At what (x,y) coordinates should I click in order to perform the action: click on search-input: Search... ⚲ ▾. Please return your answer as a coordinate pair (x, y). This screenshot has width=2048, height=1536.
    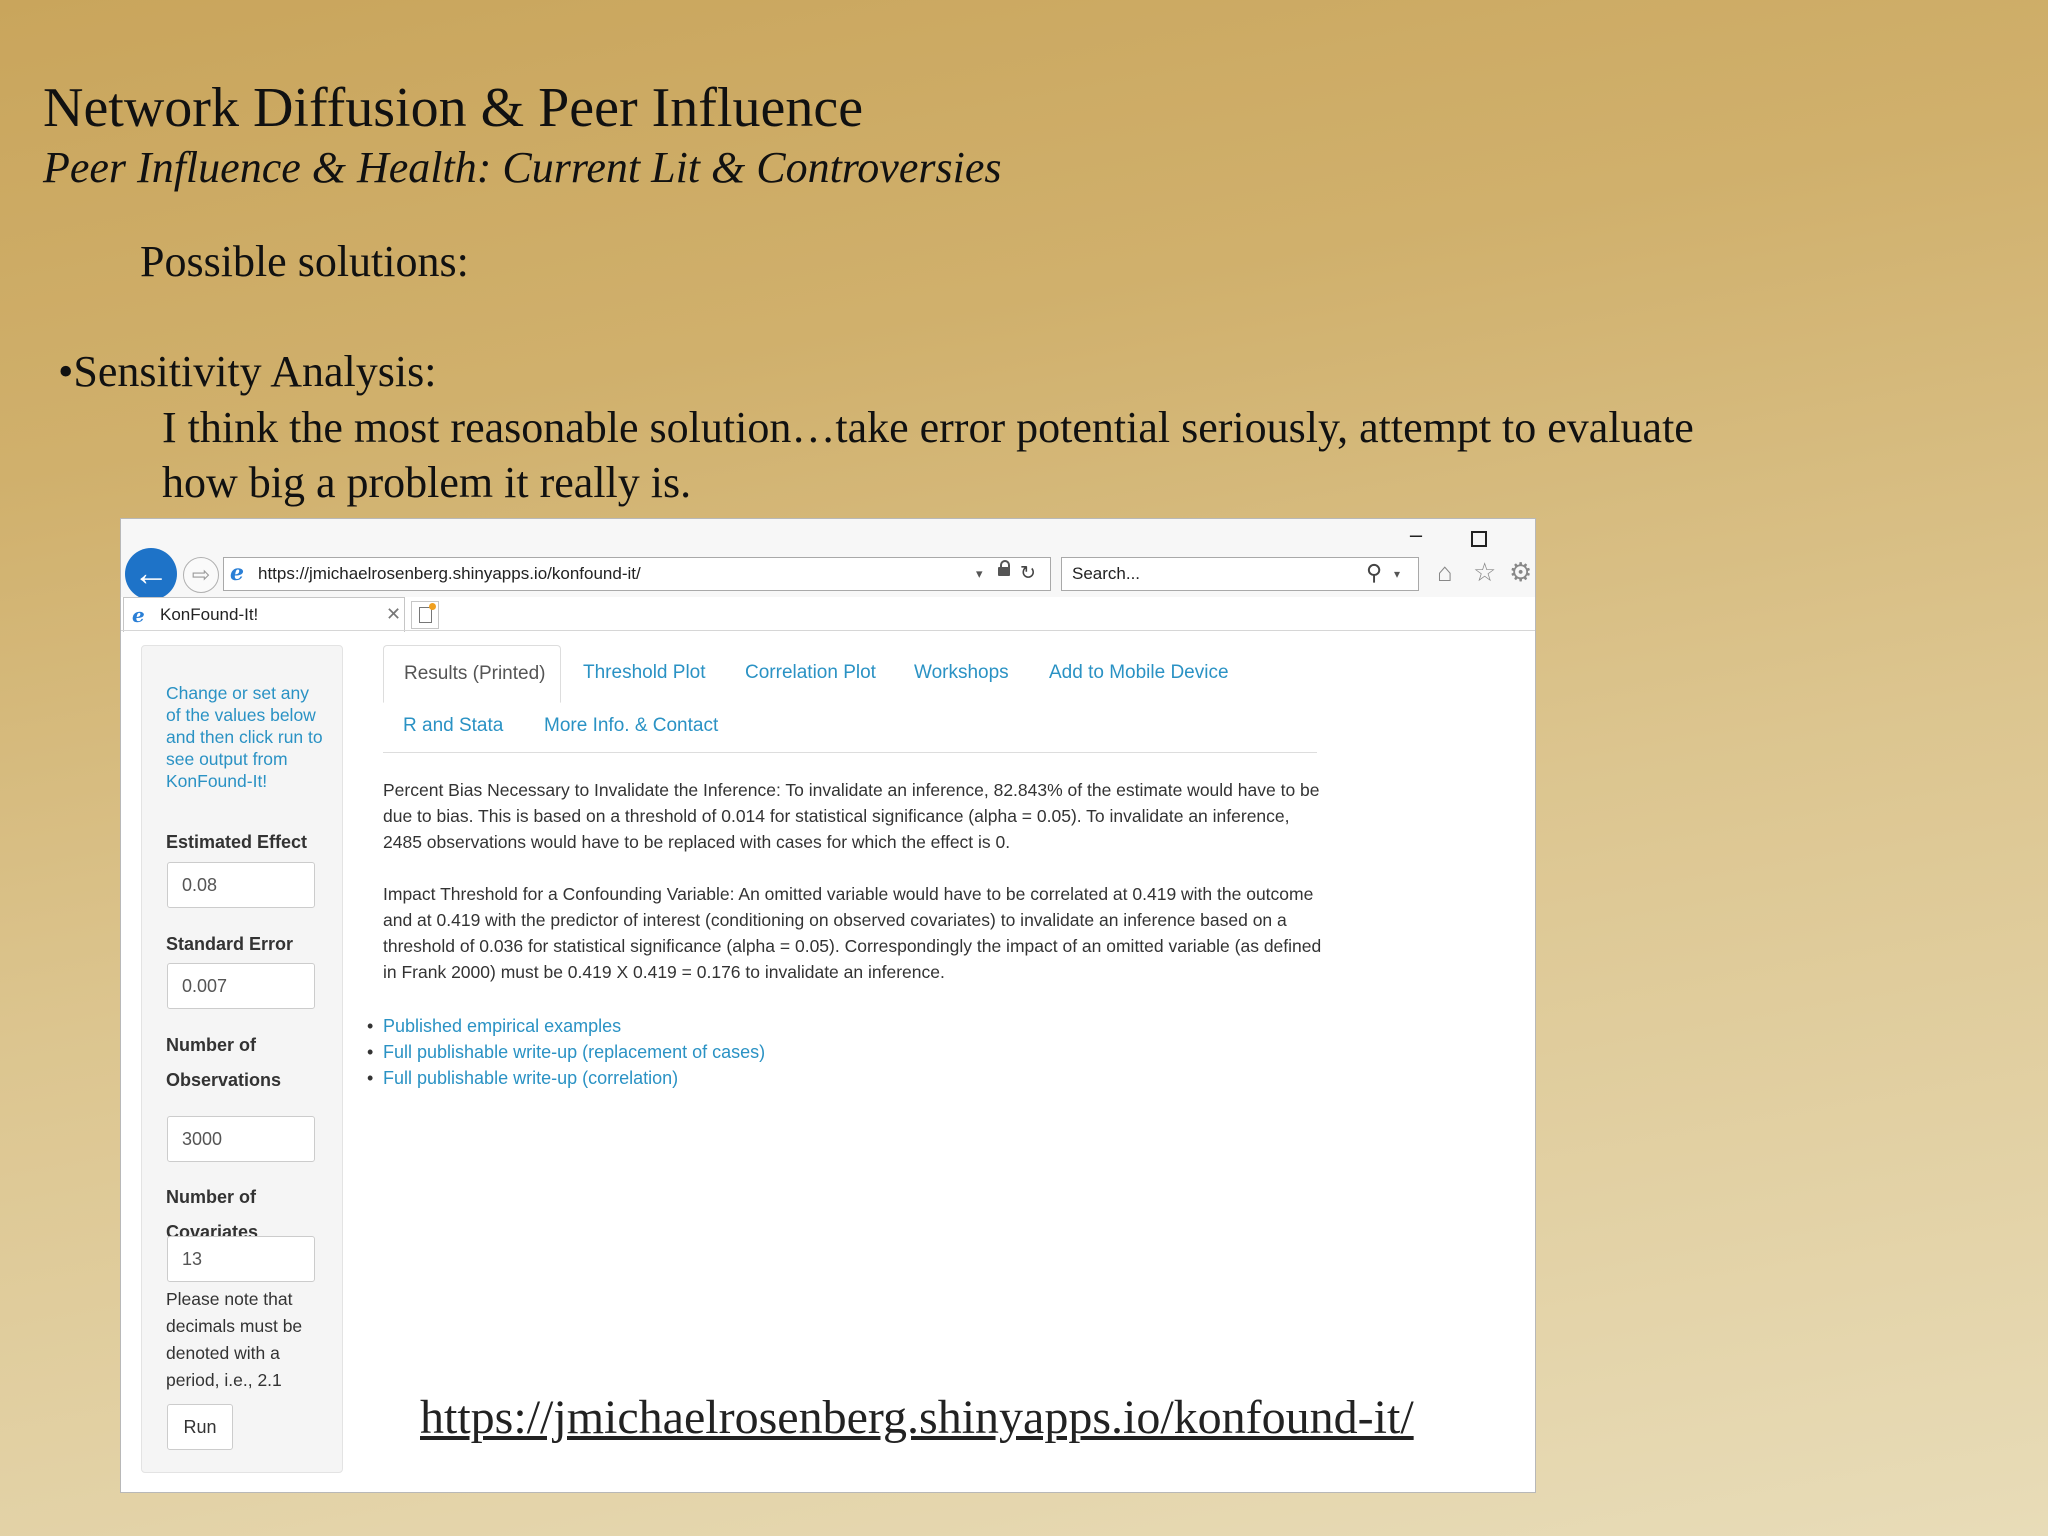
    Looking at the image, I should click on (1240, 574).